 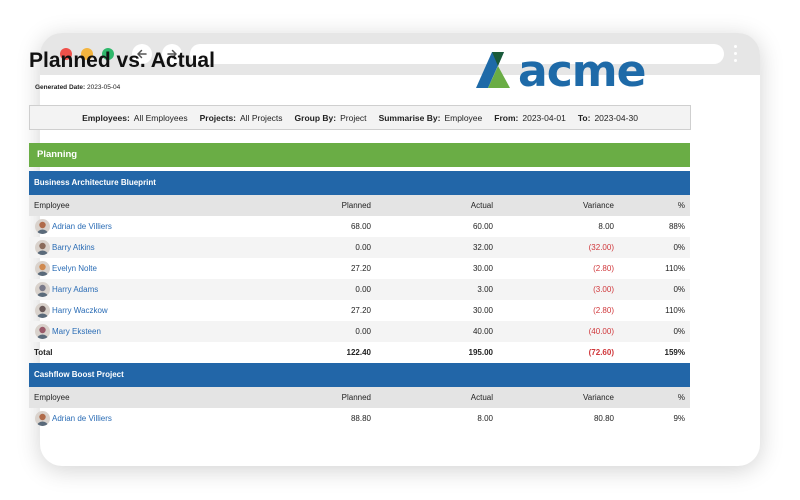 I want to click on table-row: Harry Adams 0.00 3.00 (3.00) 0%, so click(x=359, y=289).